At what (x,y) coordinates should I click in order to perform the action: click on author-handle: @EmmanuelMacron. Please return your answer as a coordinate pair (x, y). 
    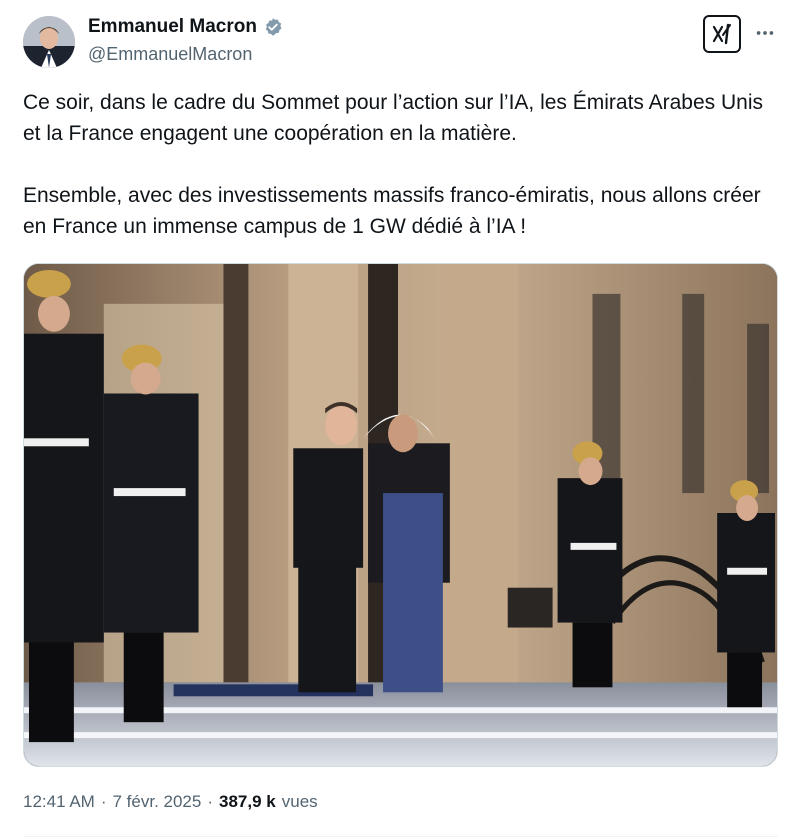
    Looking at the image, I should click on (170, 54).